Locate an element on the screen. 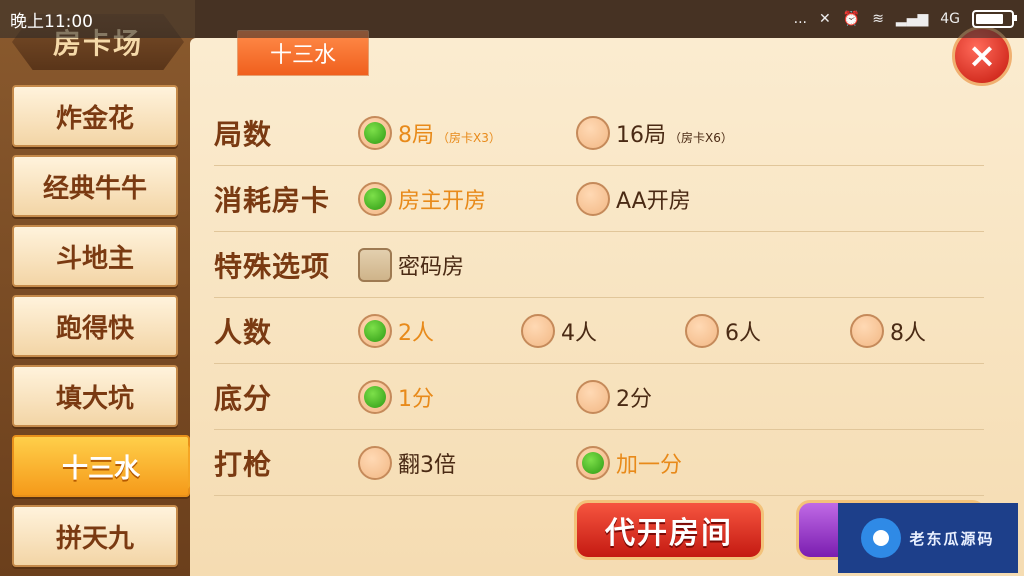 The image size is (1024, 576). base-score-option-2-label: 2分 is located at coordinates (634, 399).